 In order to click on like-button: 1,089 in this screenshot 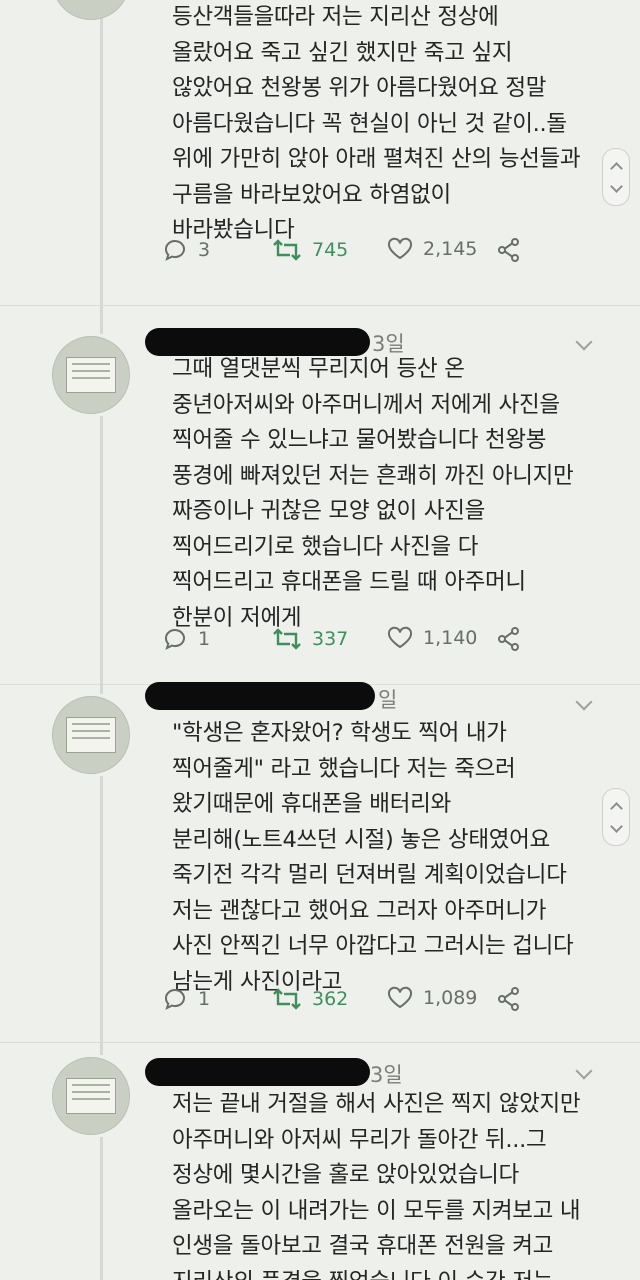, I will do `click(432, 998)`.